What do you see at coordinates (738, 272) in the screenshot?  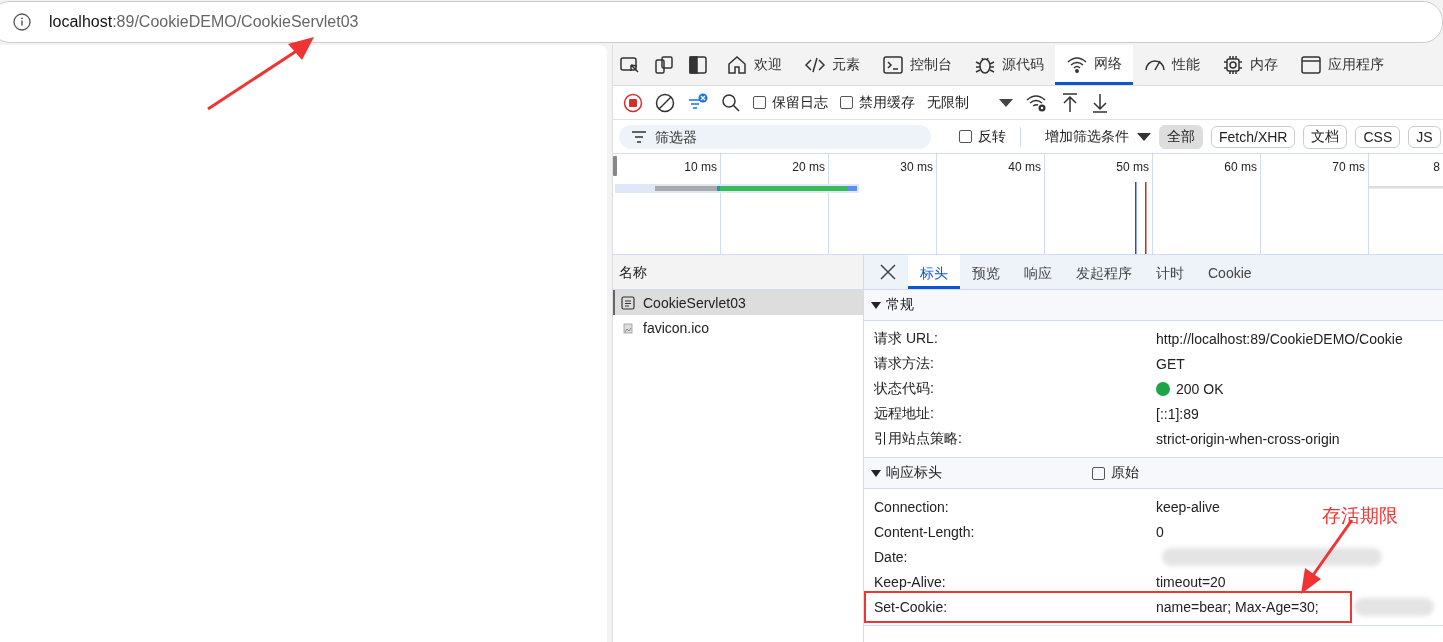 I see `column-header: 名称` at bounding box center [738, 272].